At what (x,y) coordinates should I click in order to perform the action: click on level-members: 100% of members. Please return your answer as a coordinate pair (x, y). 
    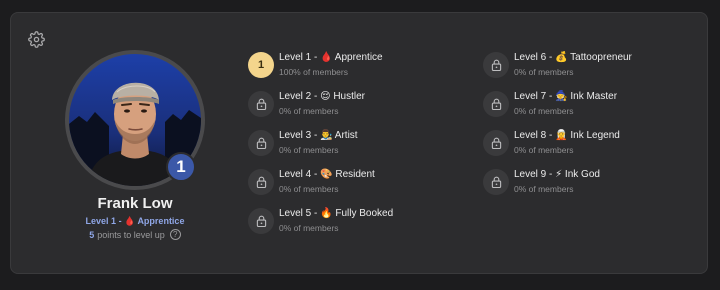
    Looking at the image, I should click on (313, 72).